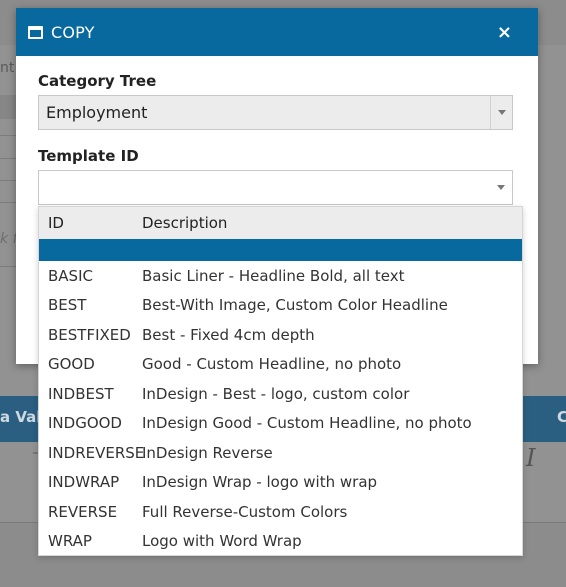 This screenshot has height=587, width=566. What do you see at coordinates (83, 511) in the screenshot?
I see `option-id: REVERSE` at bounding box center [83, 511].